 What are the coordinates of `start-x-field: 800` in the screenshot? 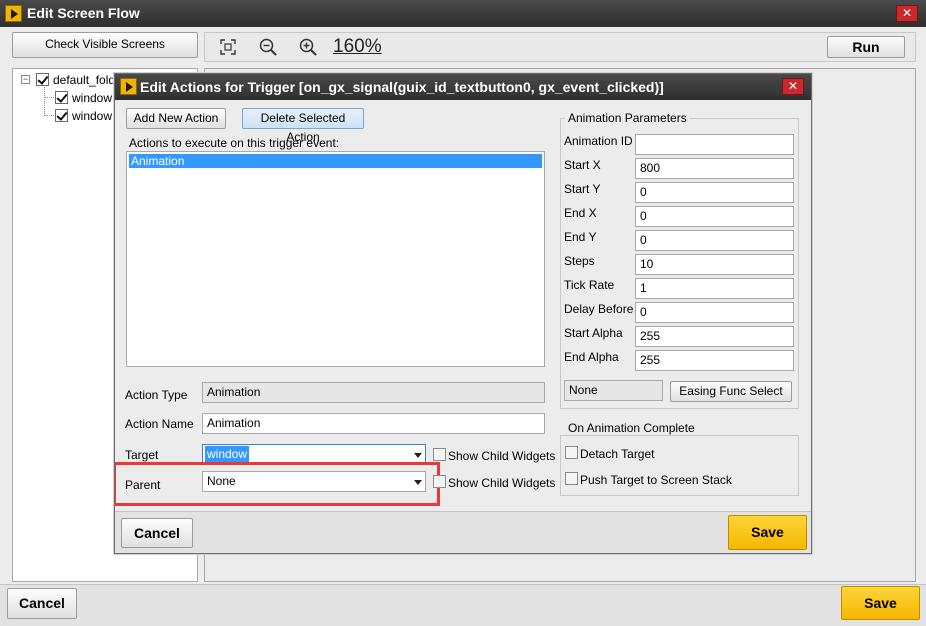 It's located at (714, 168).